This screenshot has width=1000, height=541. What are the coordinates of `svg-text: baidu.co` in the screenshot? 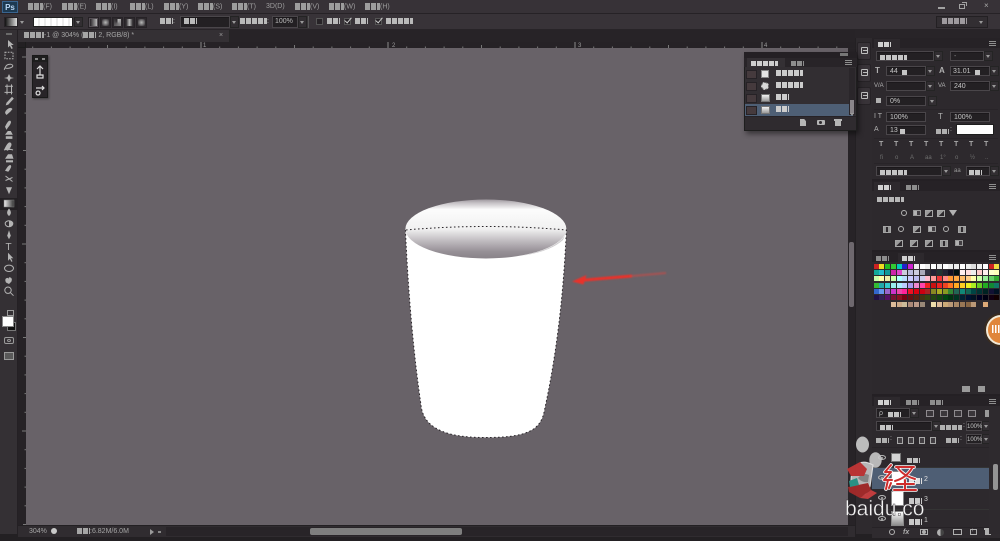 It's located at (884, 509).